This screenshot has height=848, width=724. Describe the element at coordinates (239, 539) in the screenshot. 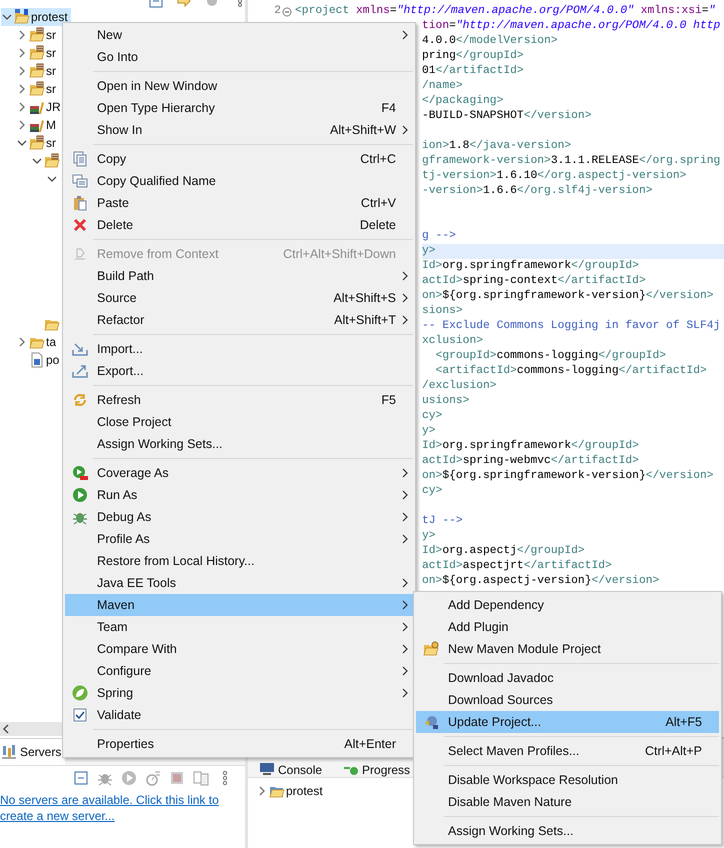

I see `menu-item: Profile As` at that location.